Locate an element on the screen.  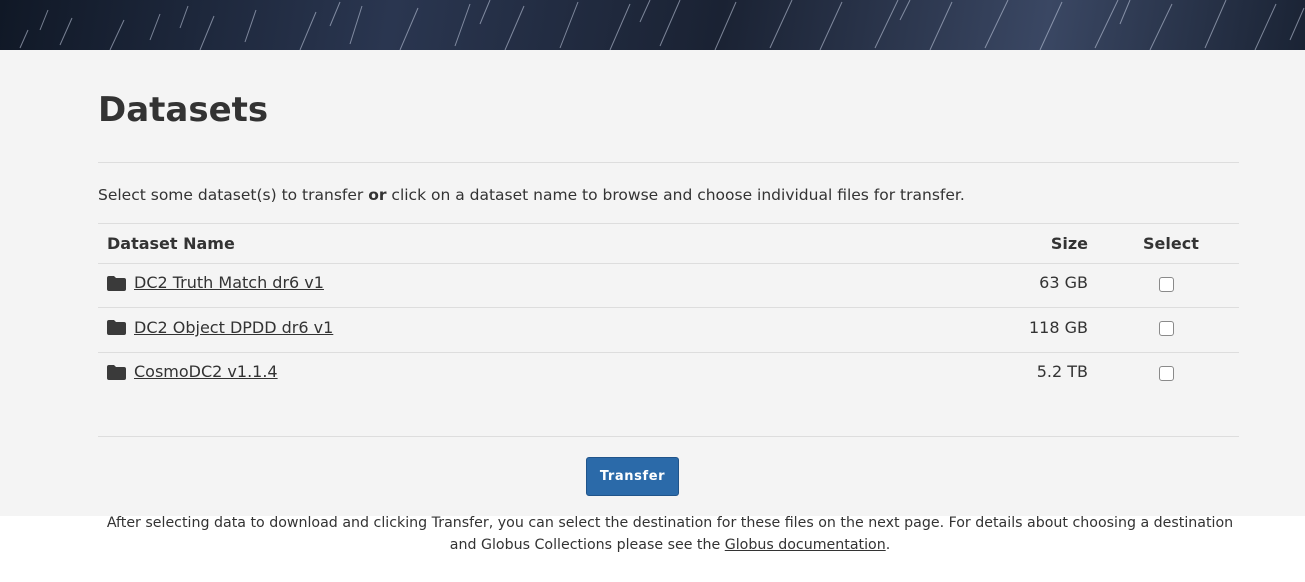
transfer-button: Transfer is located at coordinates (632, 476).